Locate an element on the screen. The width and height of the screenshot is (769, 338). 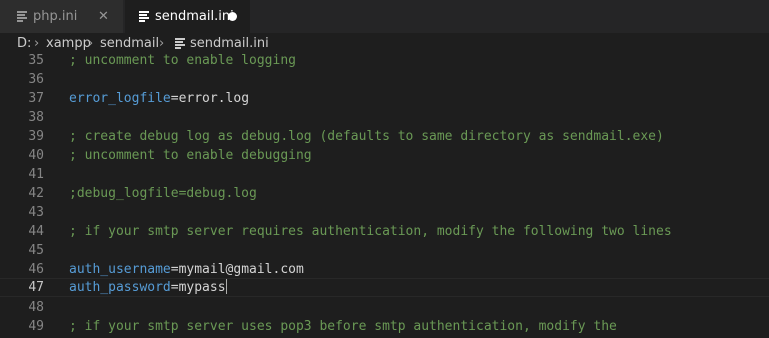
tab-sendmail-ini: sendmail.ini is located at coordinates (187, 16).